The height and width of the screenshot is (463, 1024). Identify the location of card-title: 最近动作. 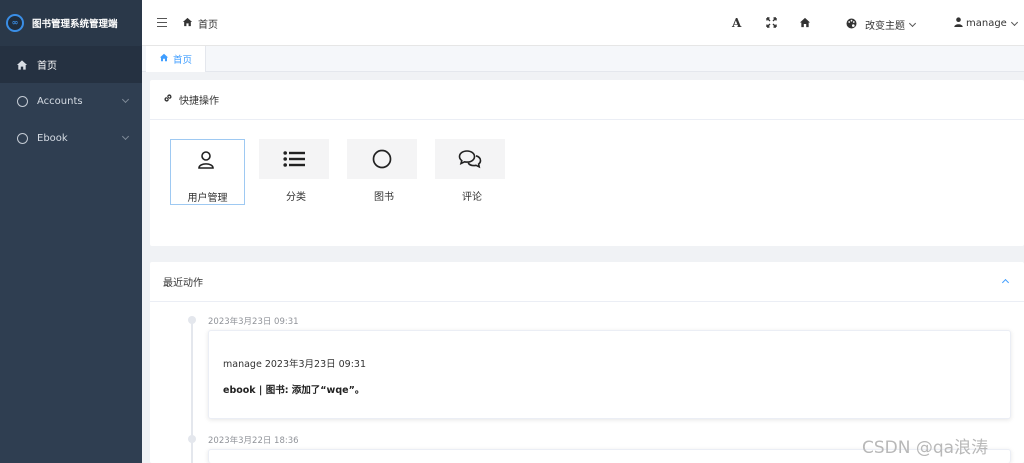
(183, 283).